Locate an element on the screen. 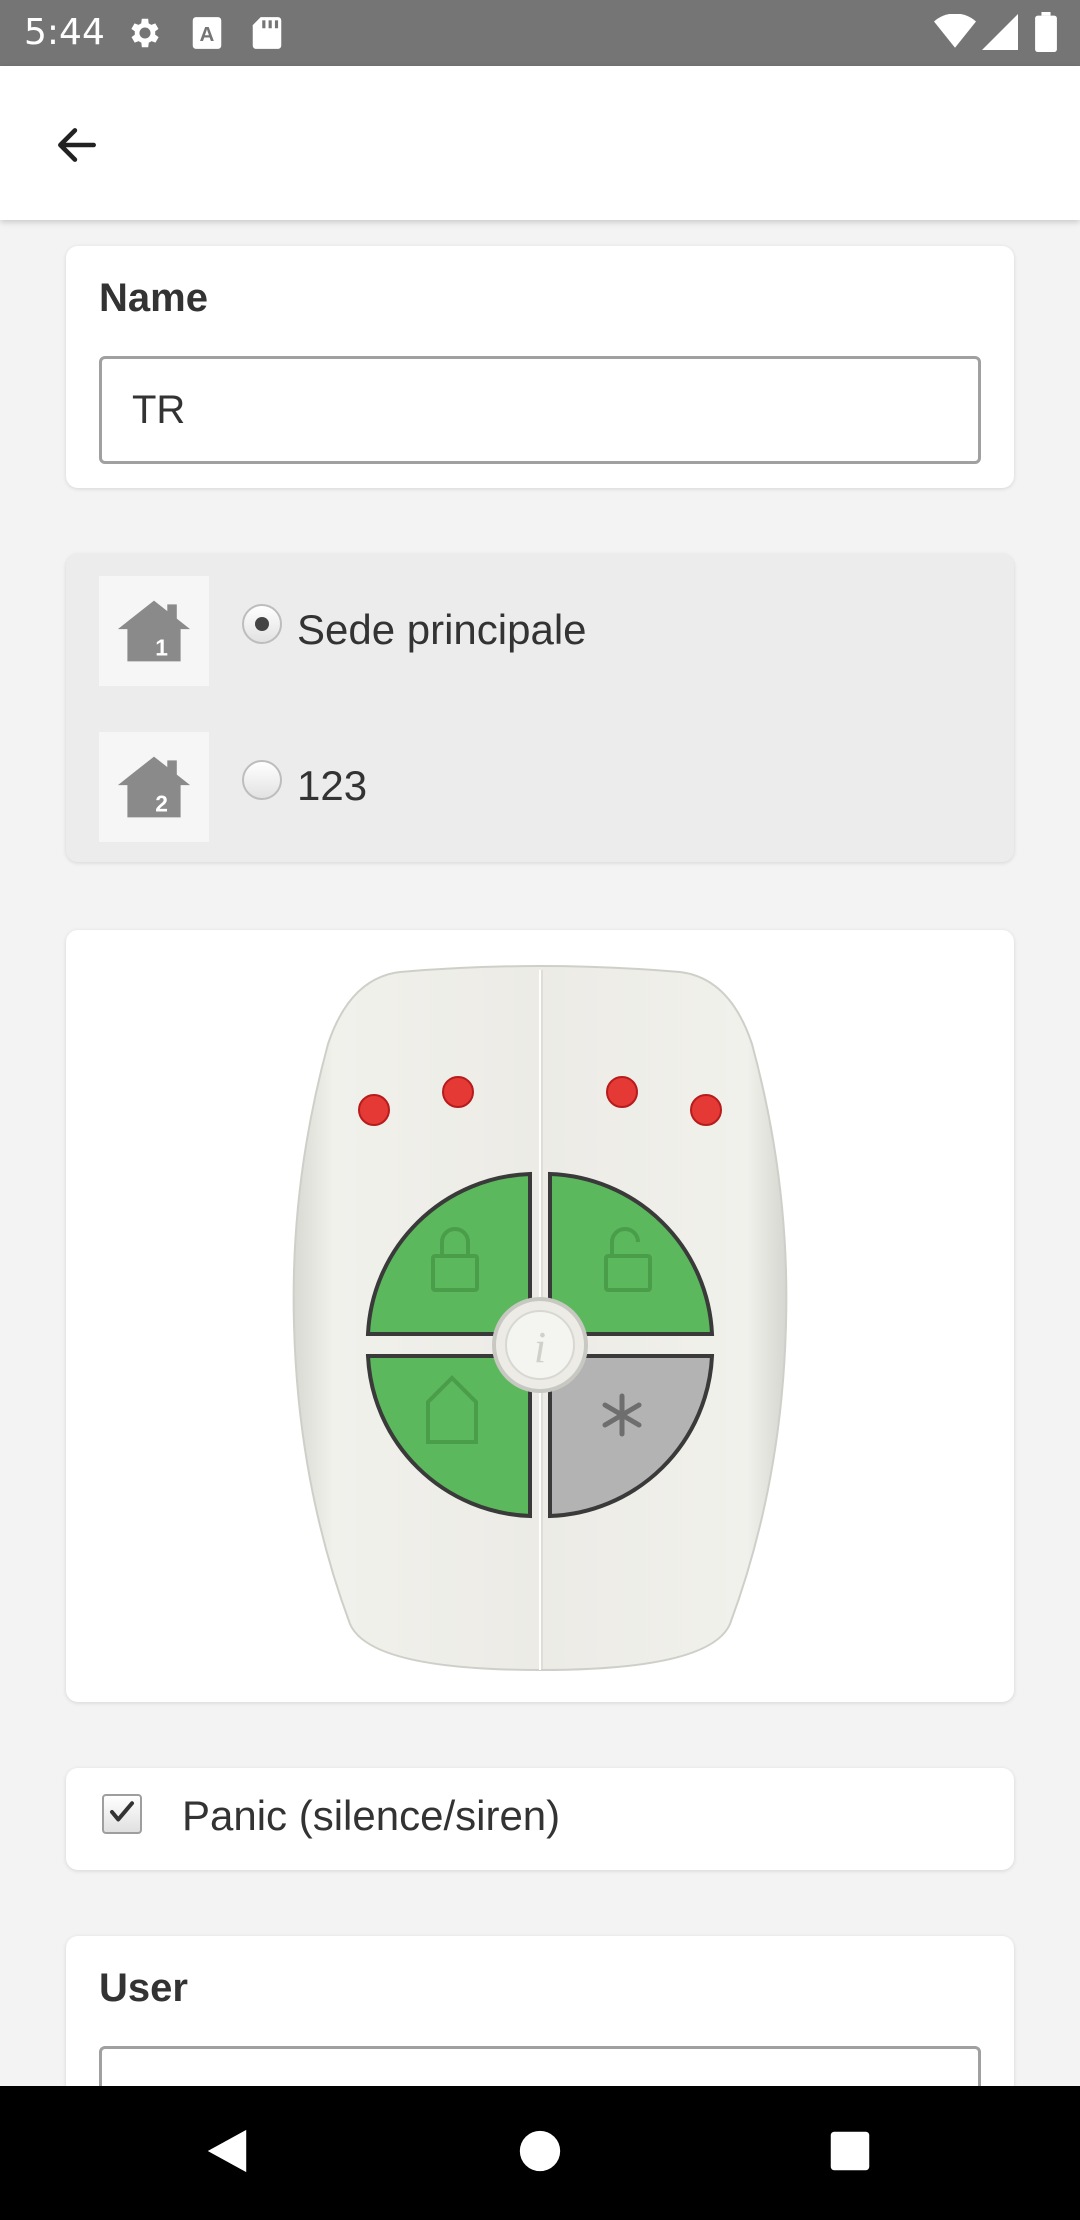  radio-sede-principale is located at coordinates (262, 624).